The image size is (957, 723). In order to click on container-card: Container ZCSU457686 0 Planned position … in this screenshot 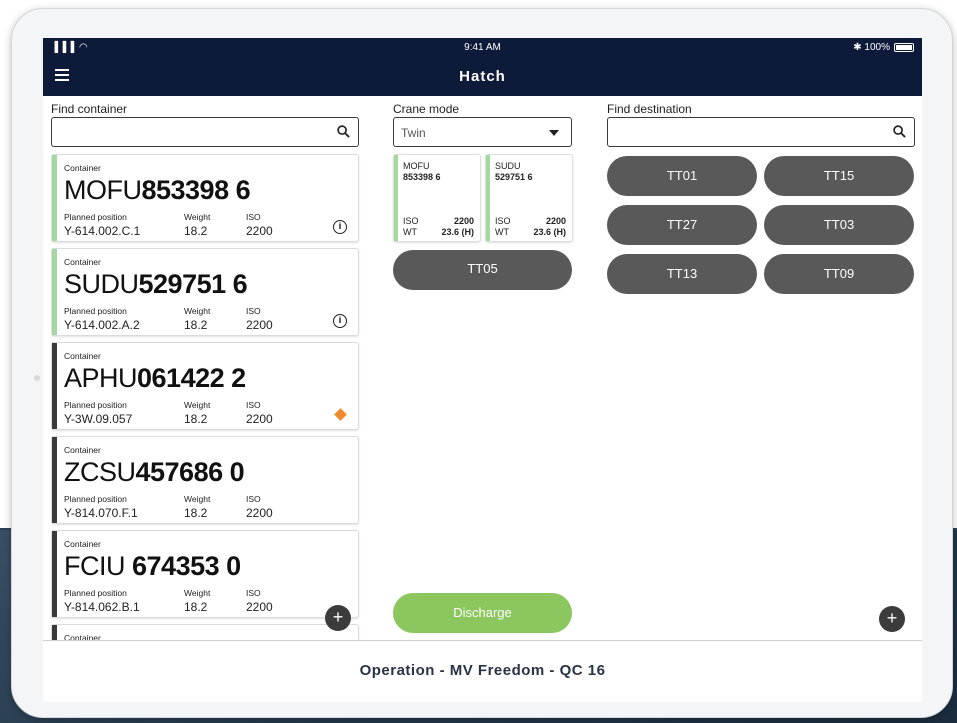, I will do `click(205, 480)`.